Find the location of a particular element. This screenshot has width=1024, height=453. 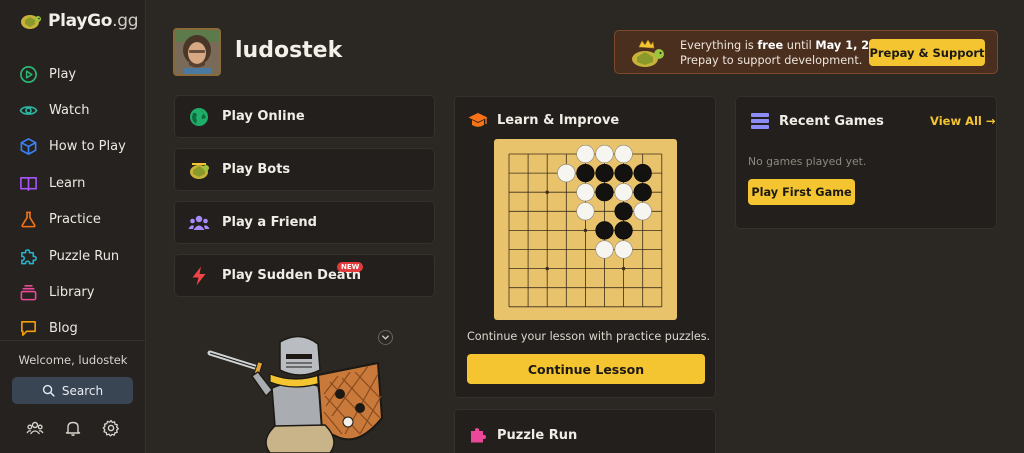

lightning-icon is located at coordinates (199, 275).